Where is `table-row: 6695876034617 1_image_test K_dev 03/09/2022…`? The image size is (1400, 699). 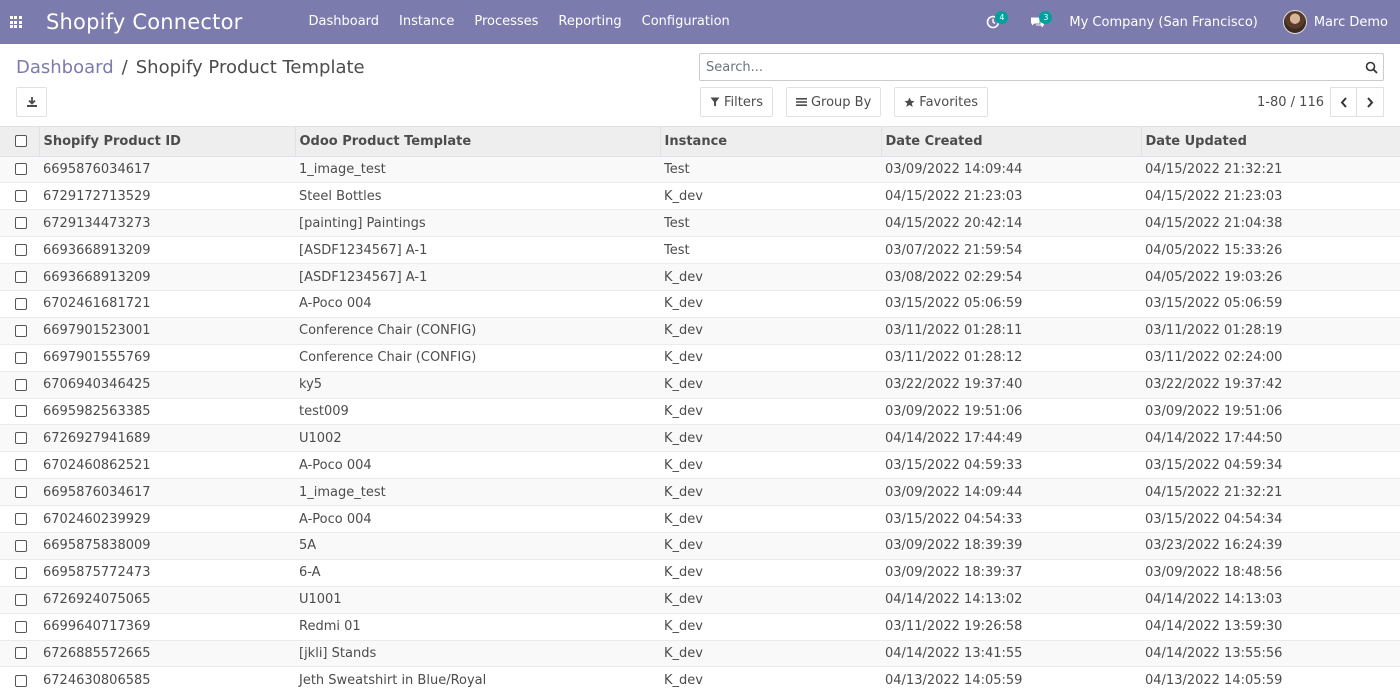 table-row: 6695876034617 1_image_test K_dev 03/09/2022… is located at coordinates (700, 492).